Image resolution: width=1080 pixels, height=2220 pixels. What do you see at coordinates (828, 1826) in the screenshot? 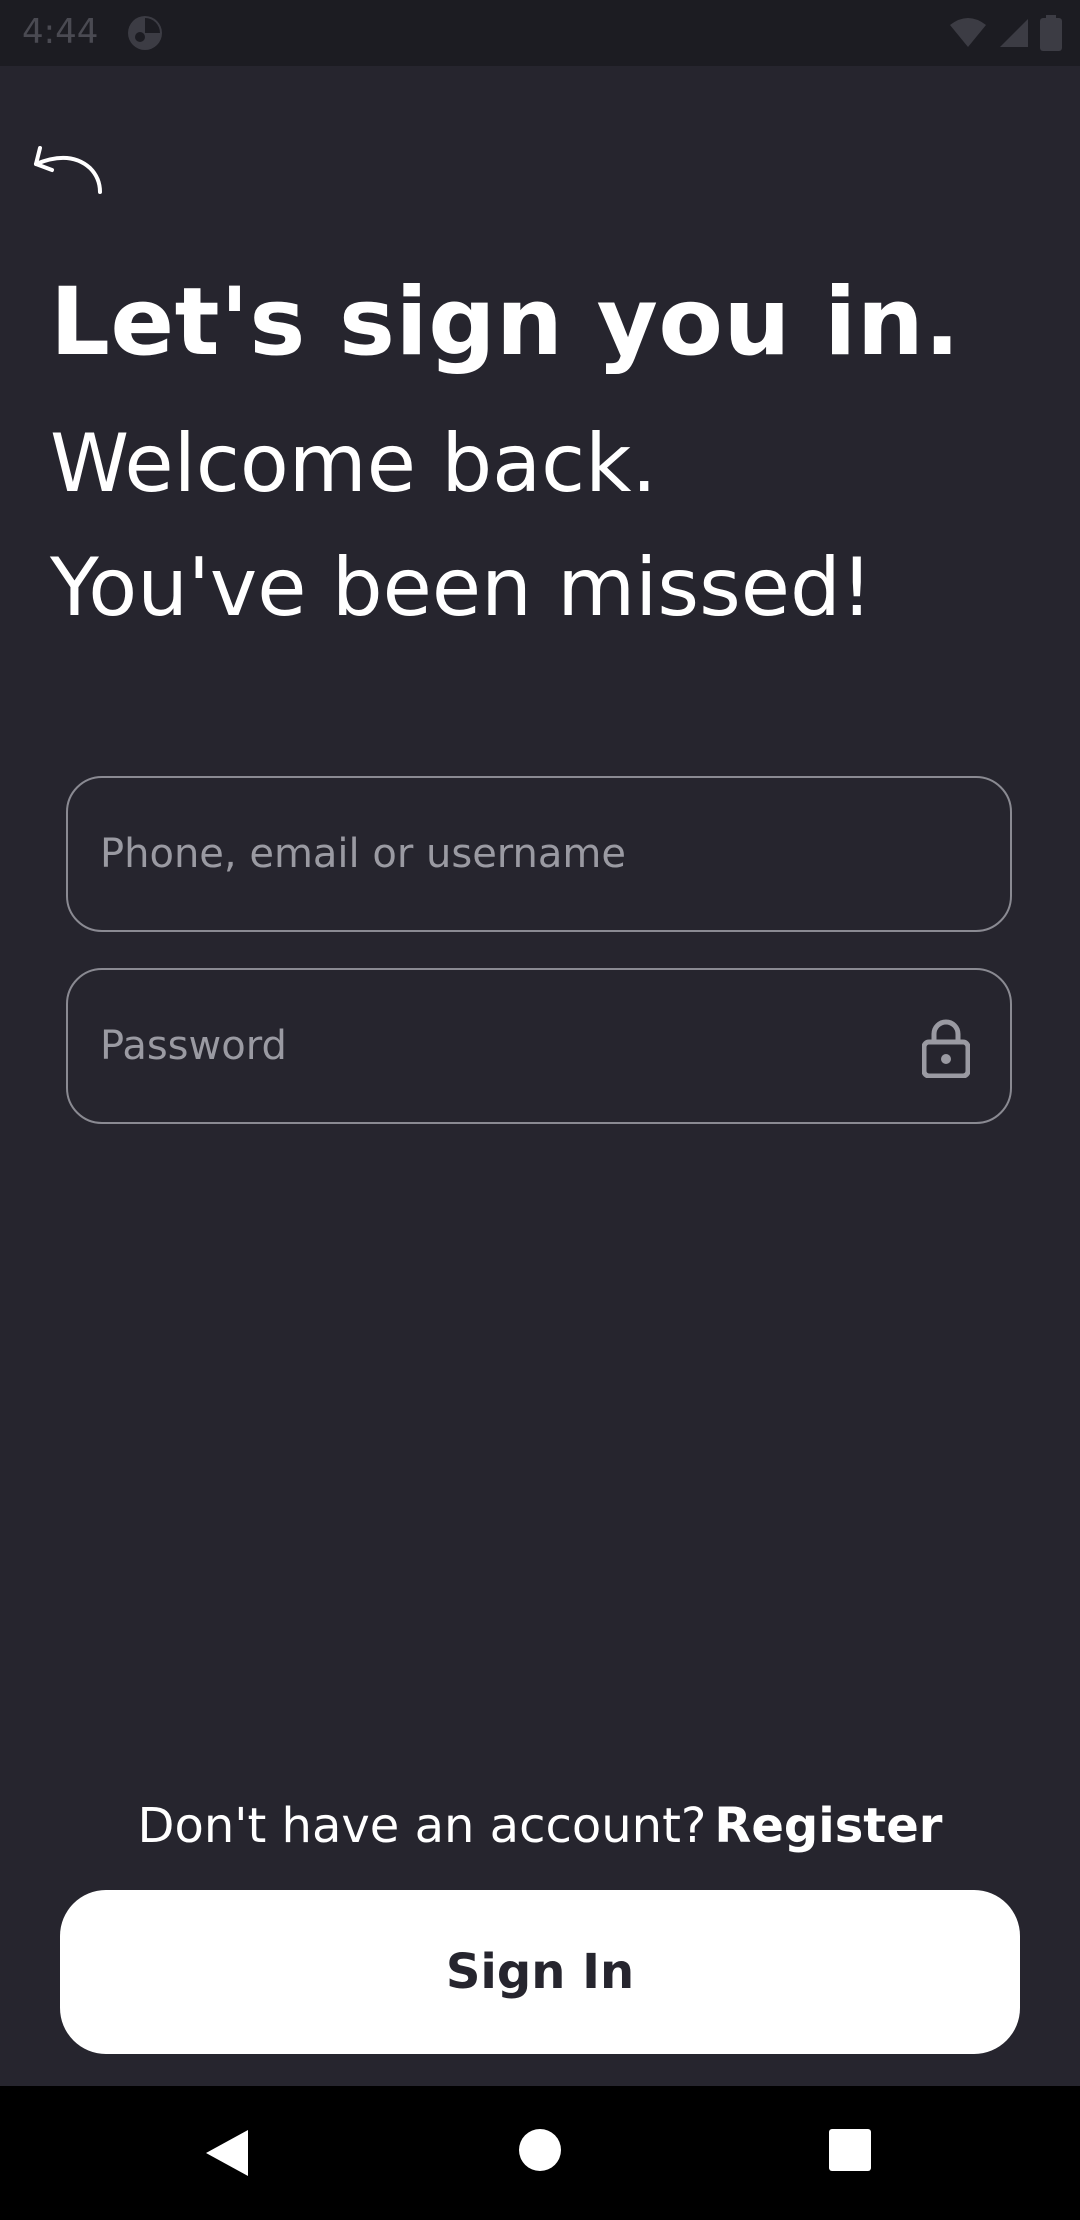
I see `register-link: Register` at bounding box center [828, 1826].